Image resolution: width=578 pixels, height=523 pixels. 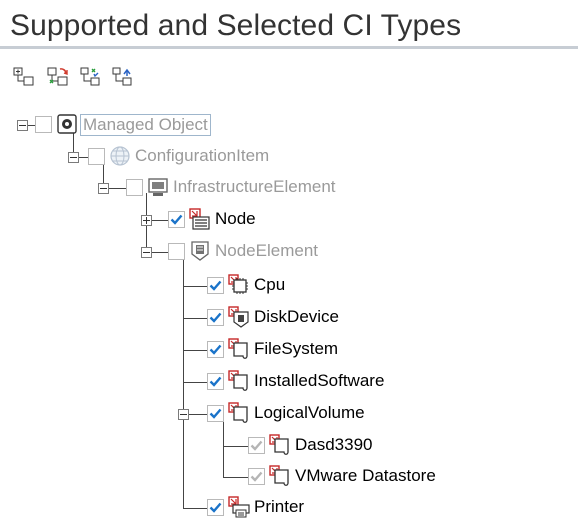 I want to click on disk-device-icon, so click(x=239, y=317).